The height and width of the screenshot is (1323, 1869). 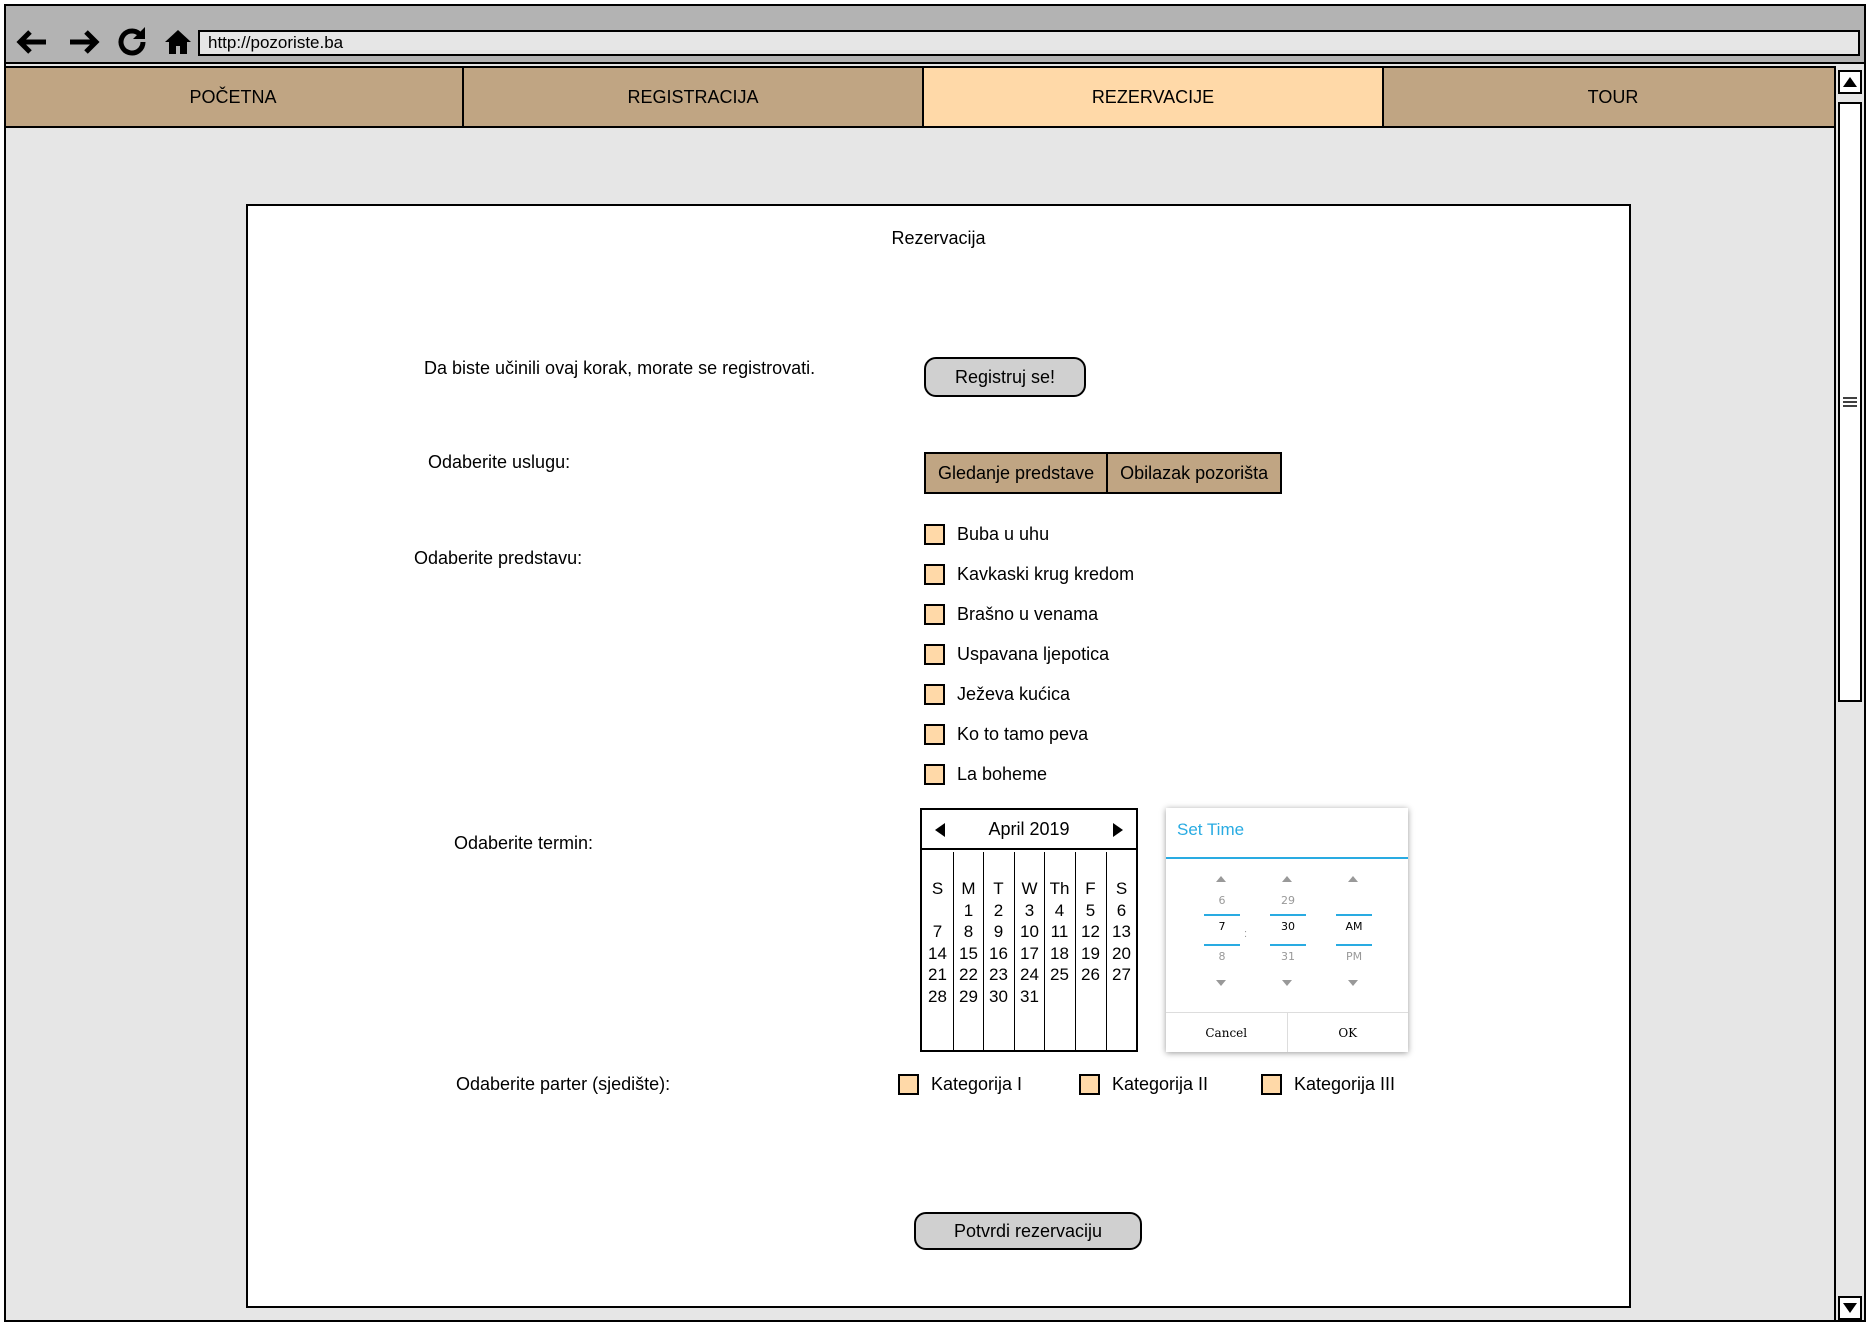 I want to click on hour-down-icon, so click(x=1221, y=983).